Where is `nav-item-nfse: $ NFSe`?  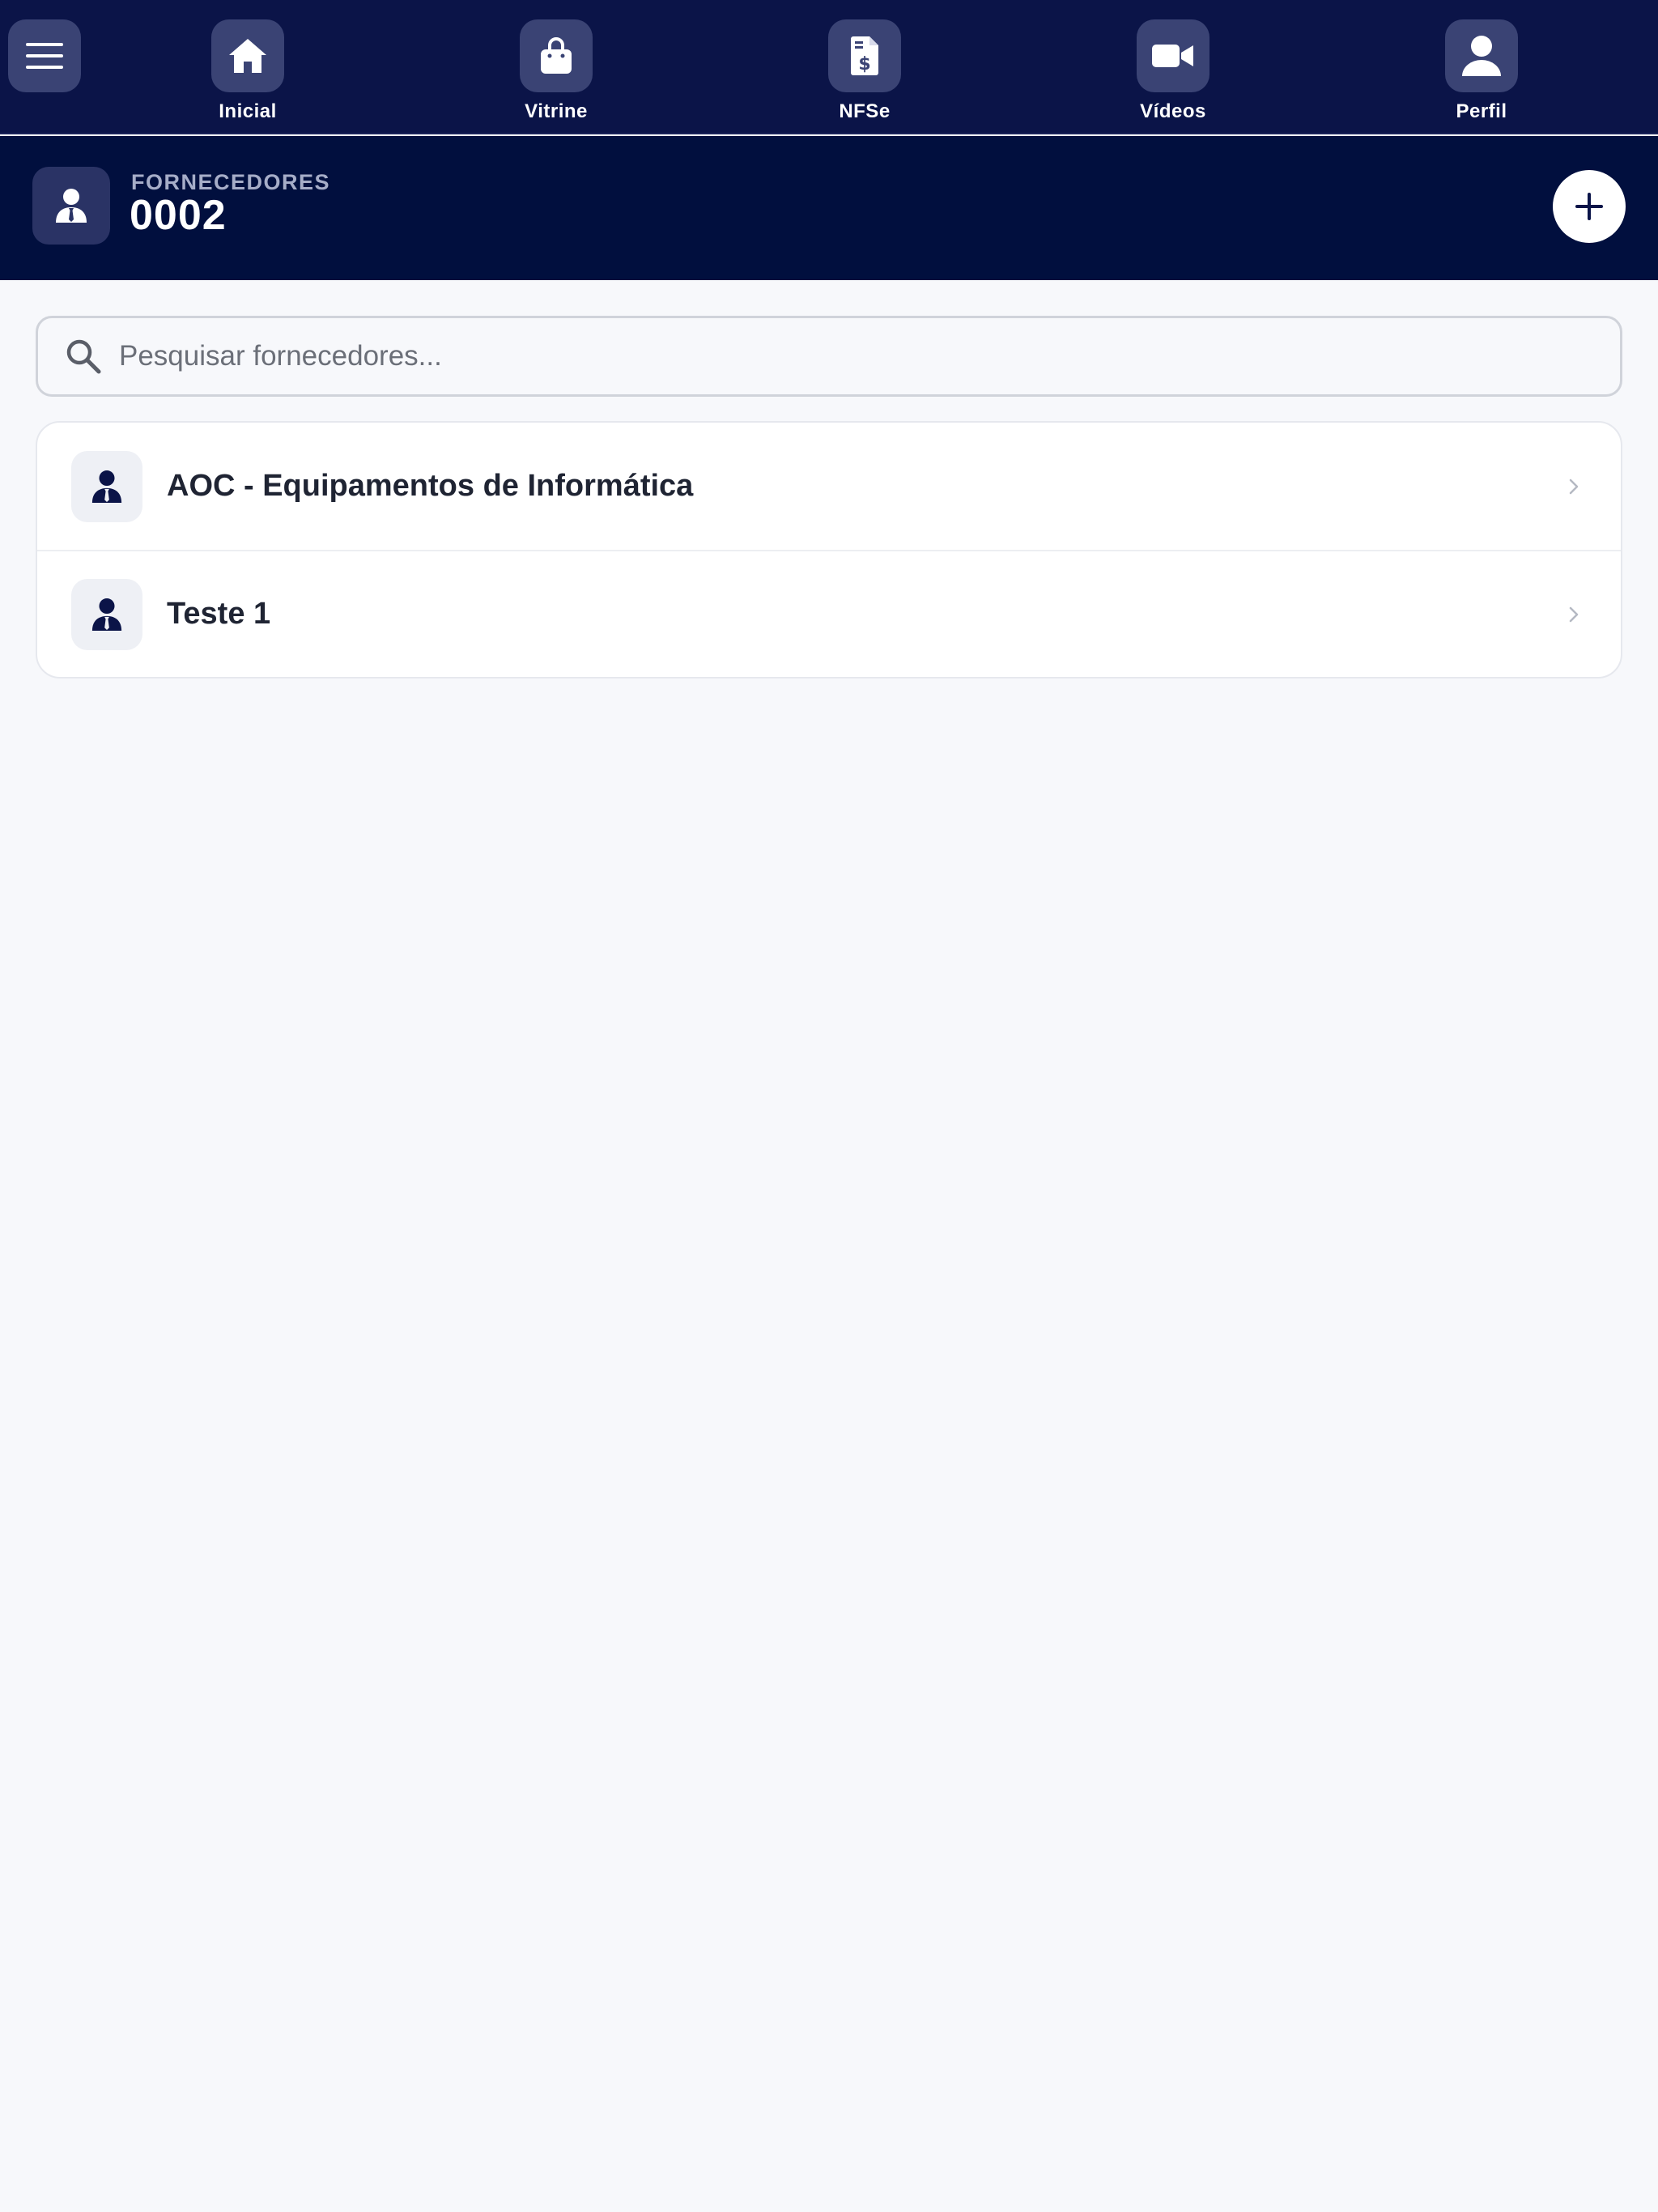 nav-item-nfse: $ NFSe is located at coordinates (864, 71).